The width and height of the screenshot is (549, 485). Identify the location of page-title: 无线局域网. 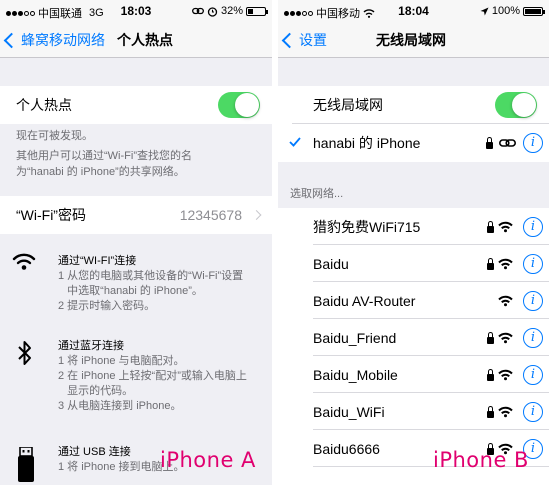
(411, 40).